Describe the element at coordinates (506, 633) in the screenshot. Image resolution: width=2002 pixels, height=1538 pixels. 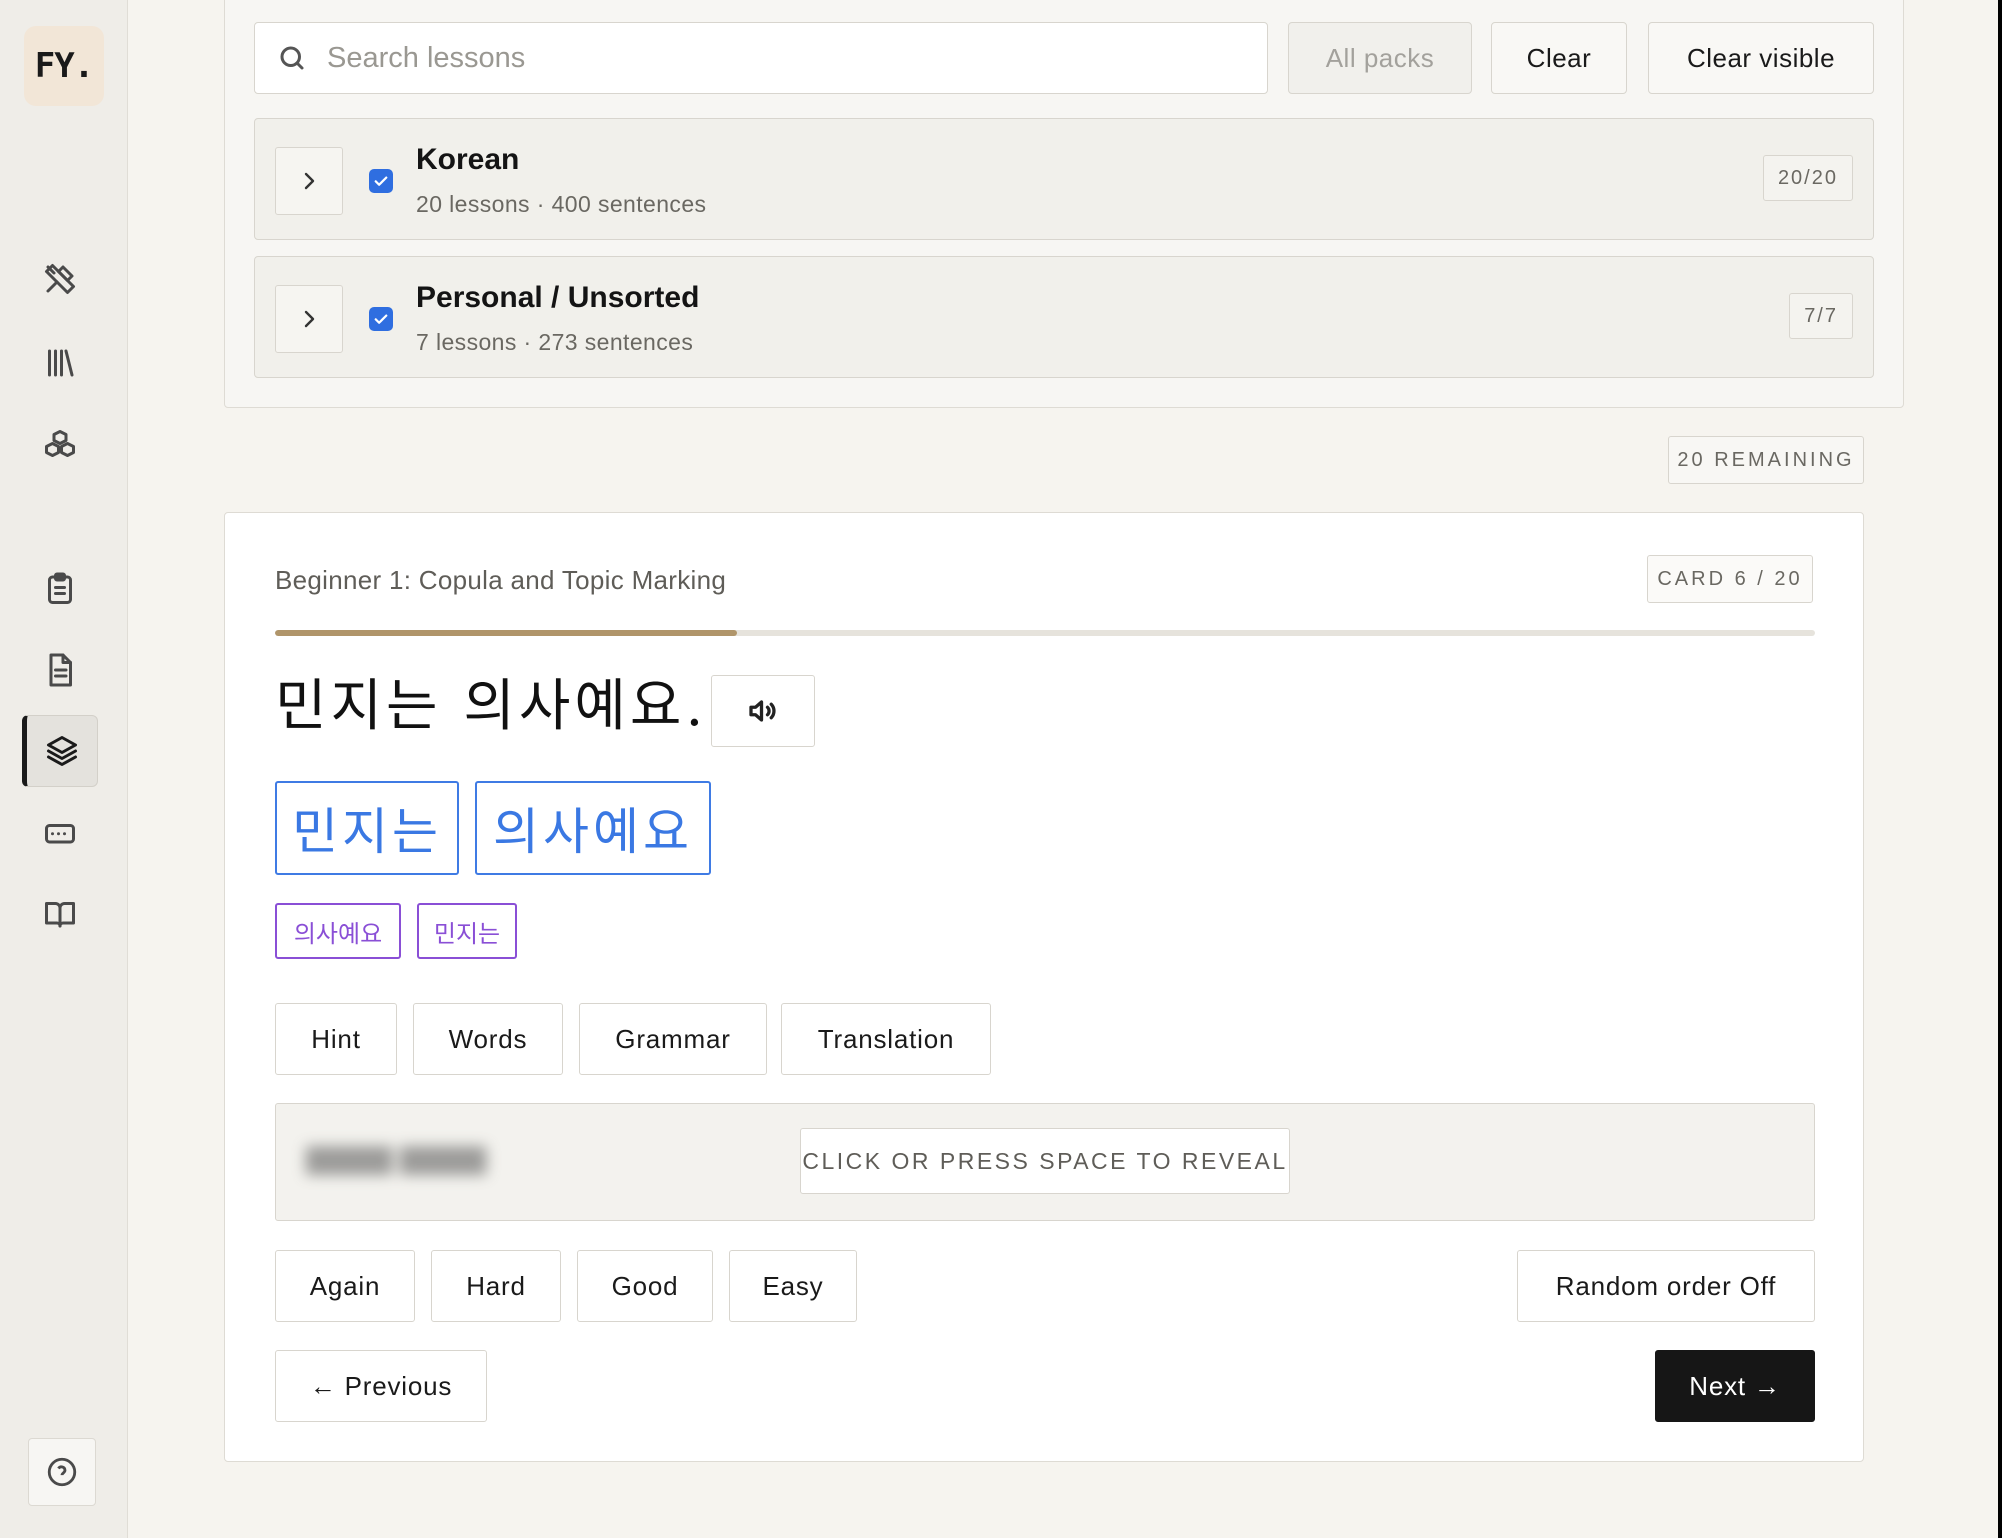
I see `progress-fill` at that location.